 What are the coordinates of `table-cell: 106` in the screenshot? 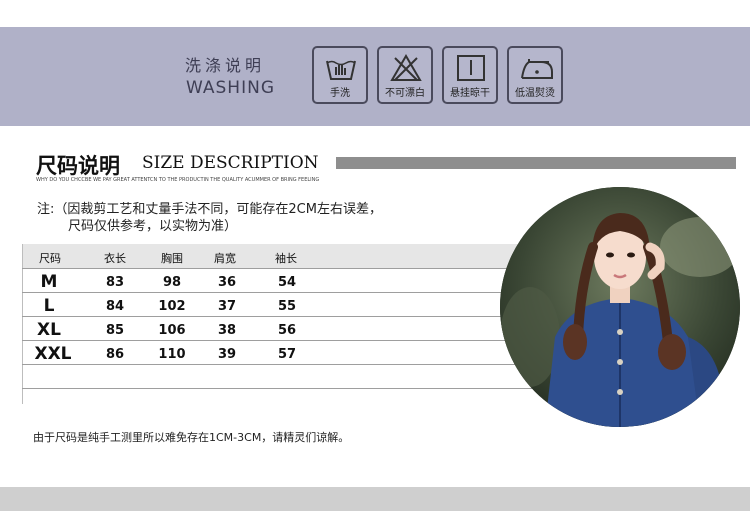 It's located at (172, 330).